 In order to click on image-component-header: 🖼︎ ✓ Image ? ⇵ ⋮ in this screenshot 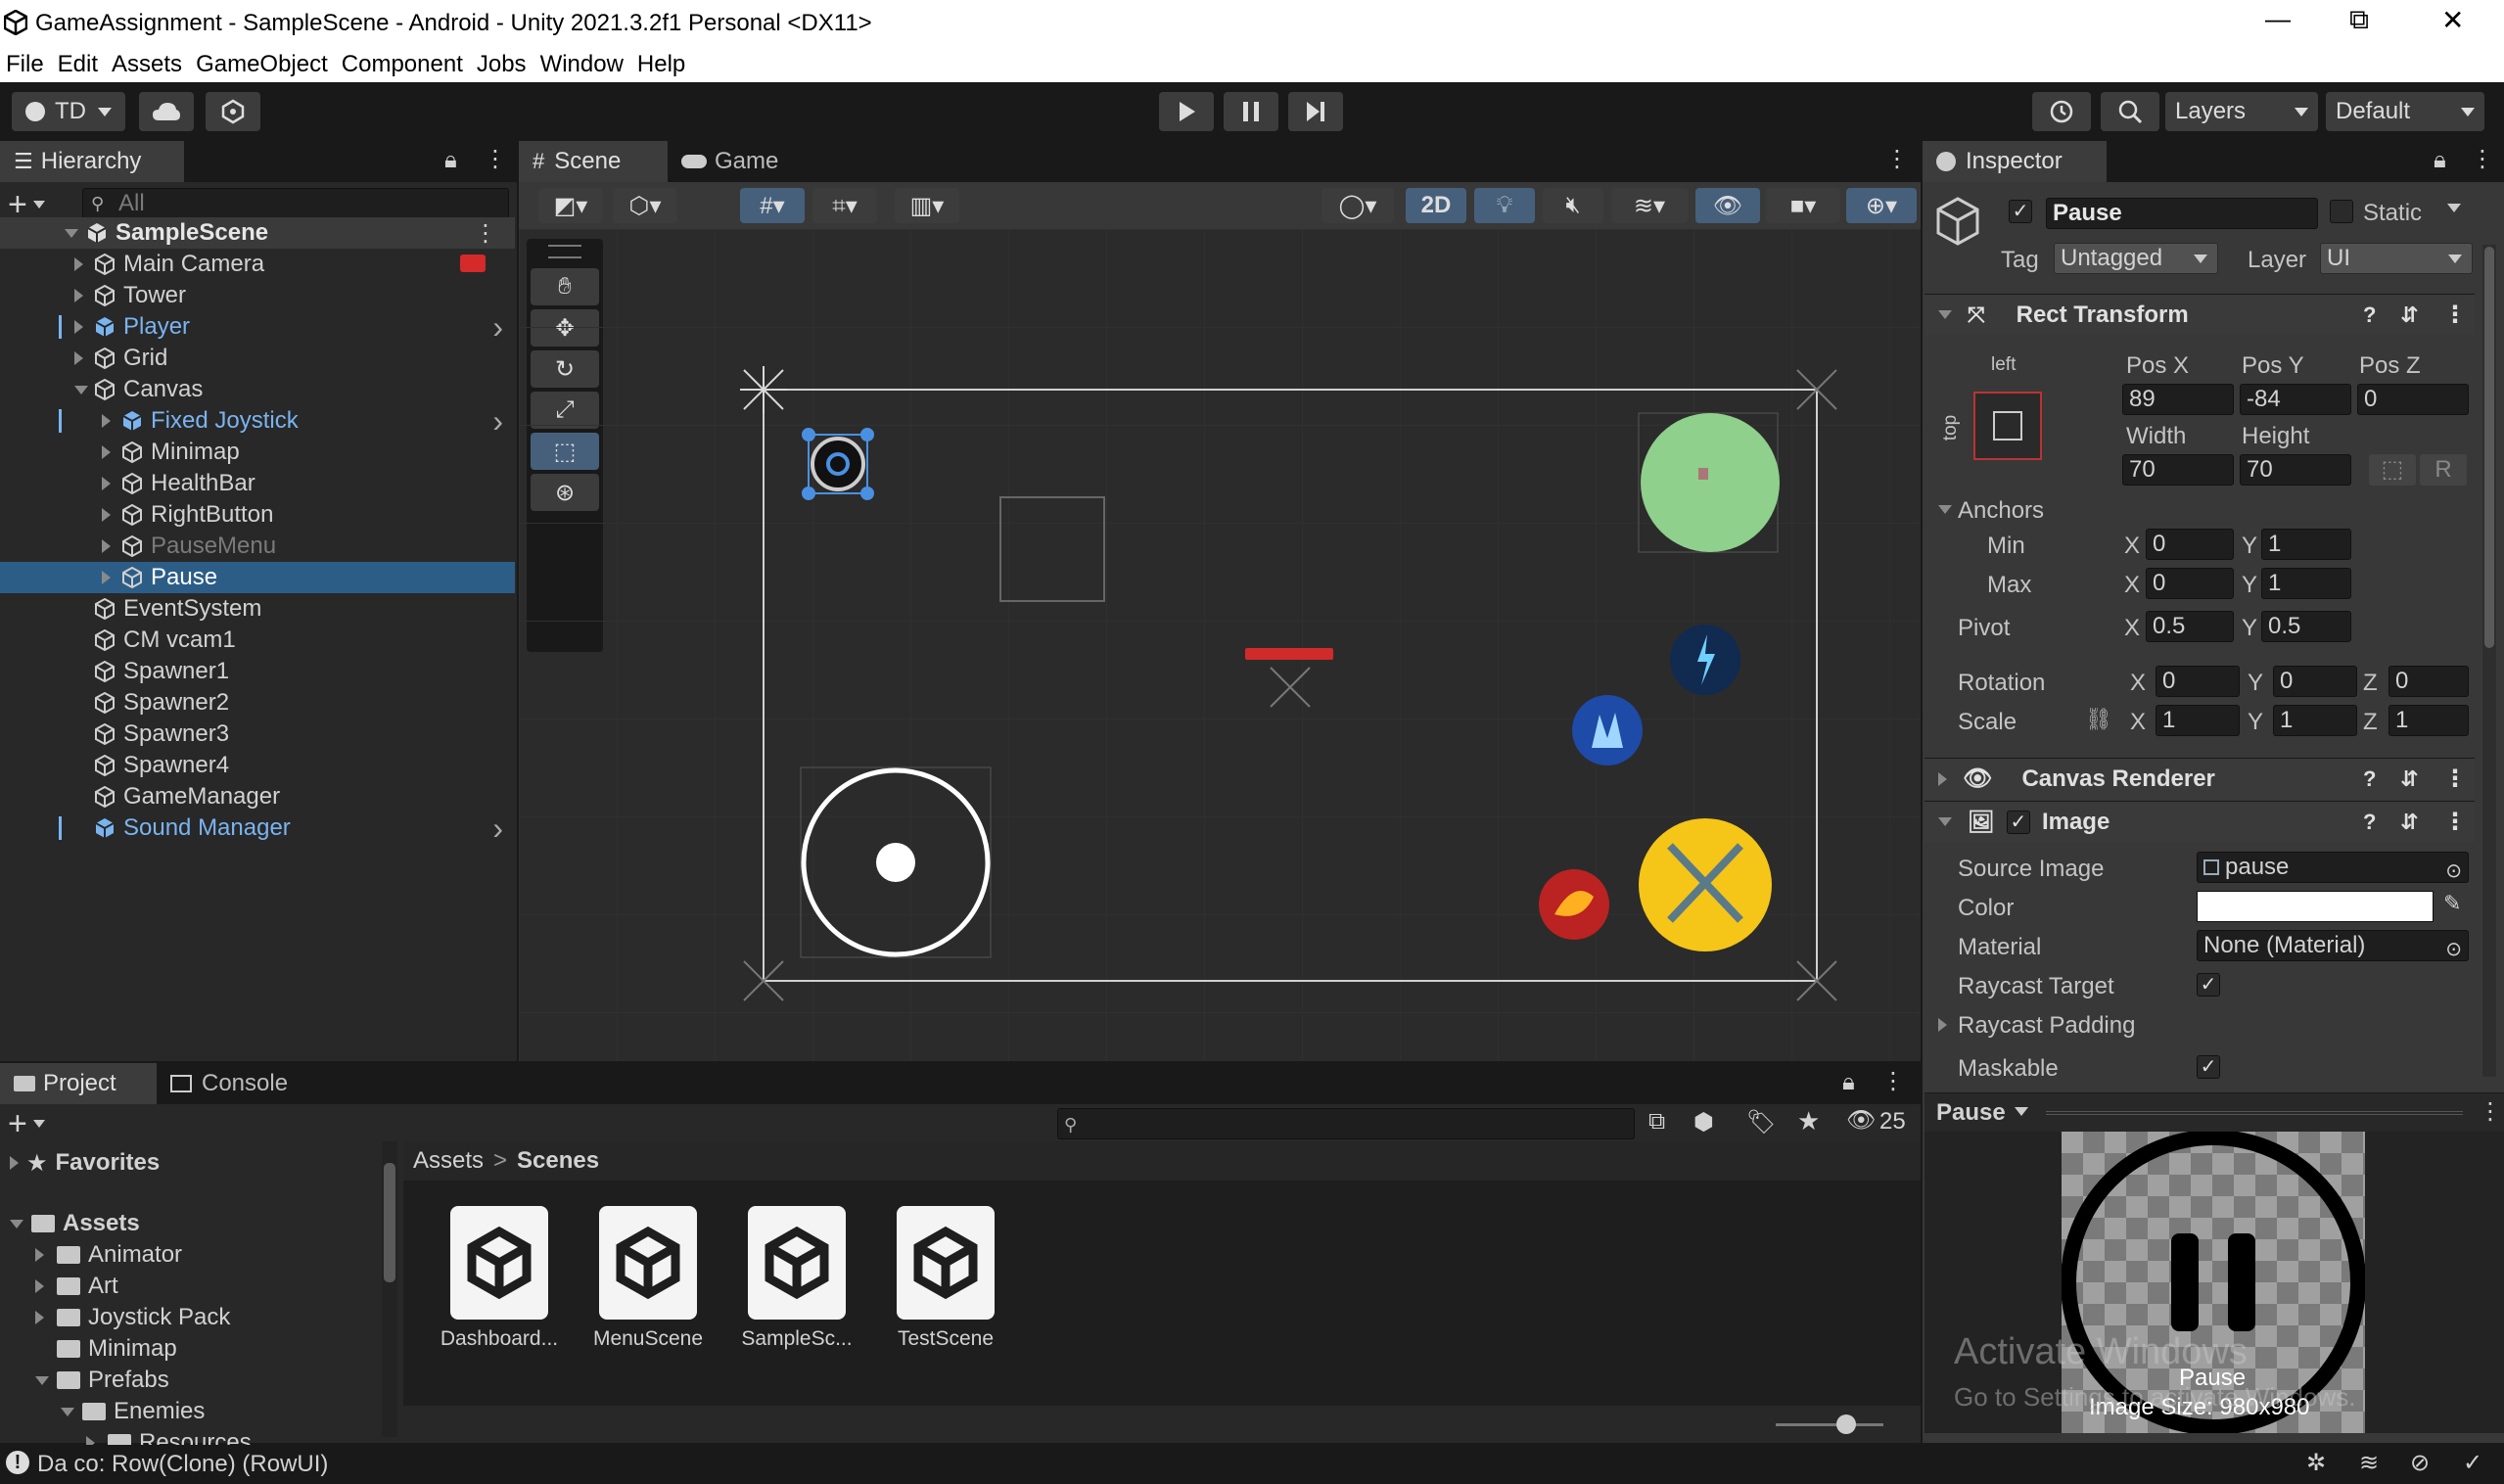, I will do `click(2199, 821)`.